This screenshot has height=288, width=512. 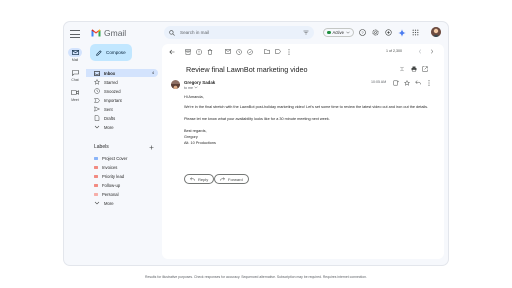 What do you see at coordinates (401, 68) in the screenshot?
I see `collapse-all-icon` at bounding box center [401, 68].